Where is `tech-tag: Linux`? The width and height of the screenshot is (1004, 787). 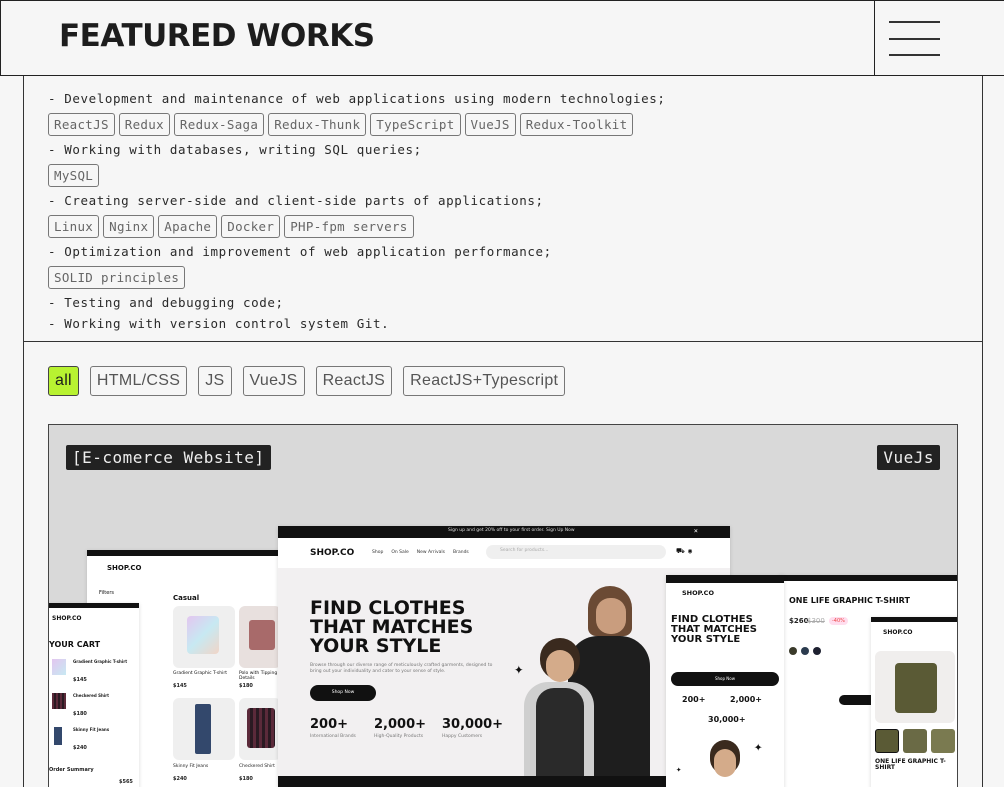 tech-tag: Linux is located at coordinates (74, 226).